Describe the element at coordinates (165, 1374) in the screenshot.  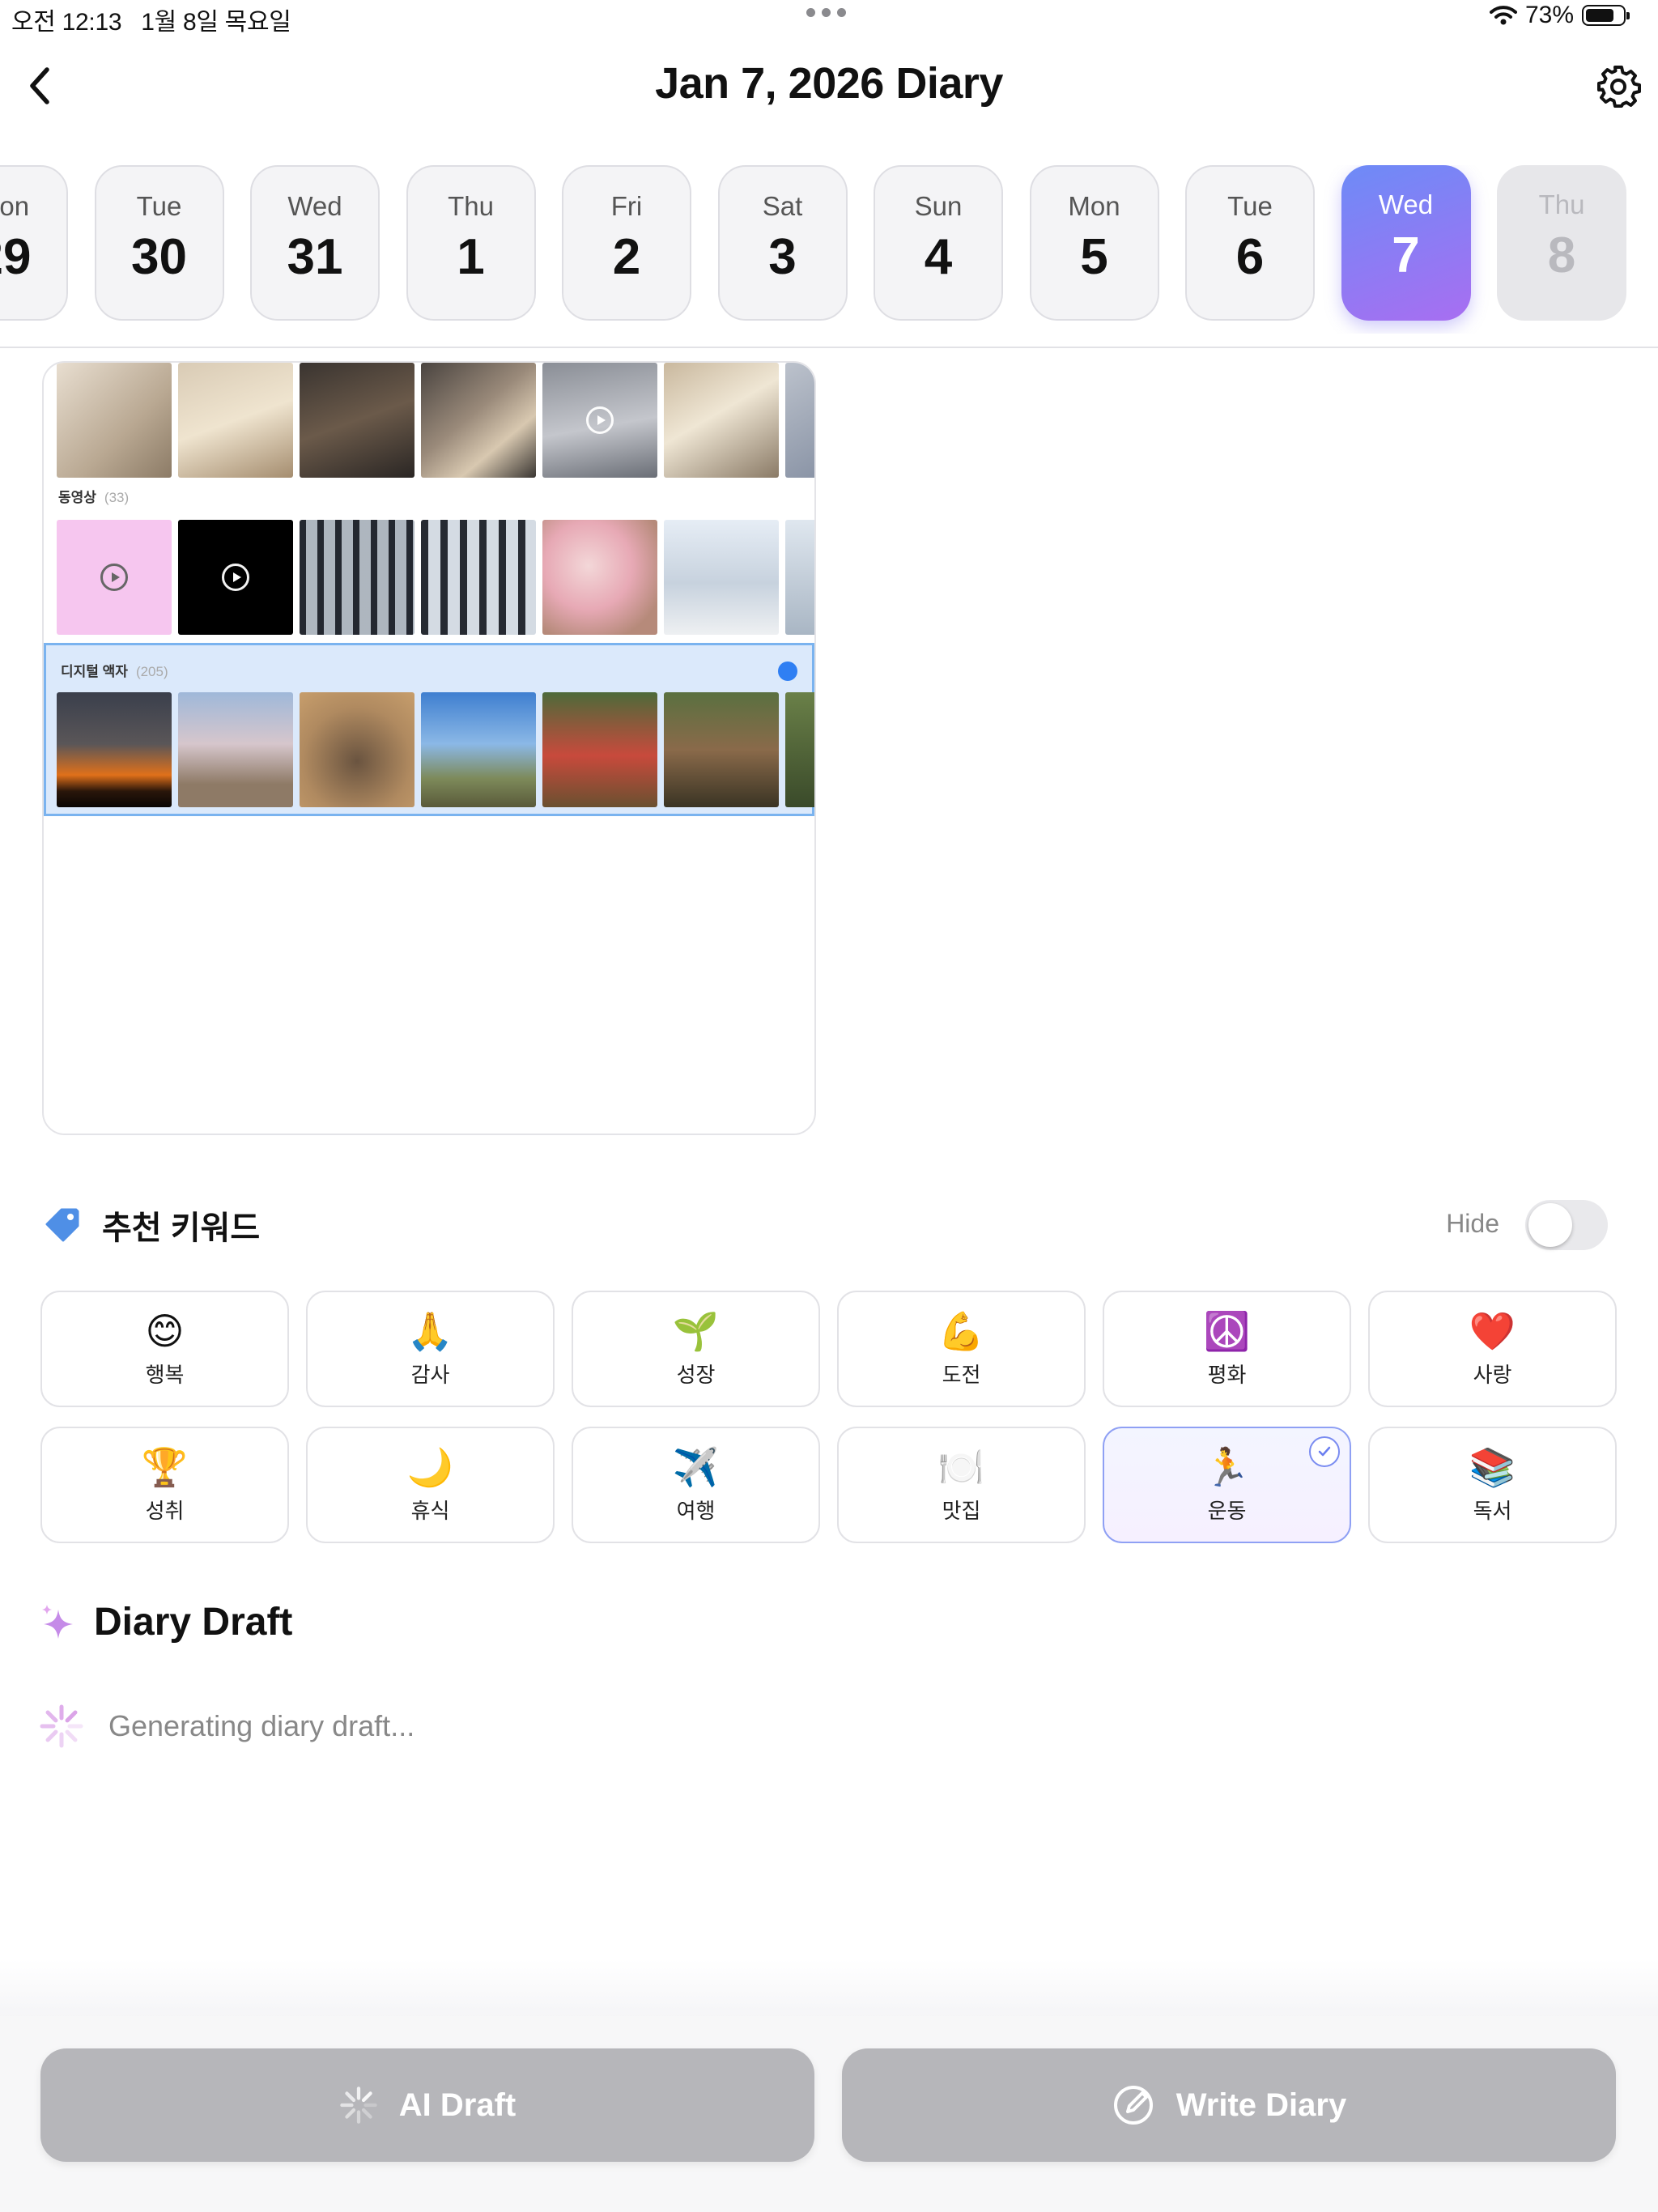
I see `keyword-label: 행복` at that location.